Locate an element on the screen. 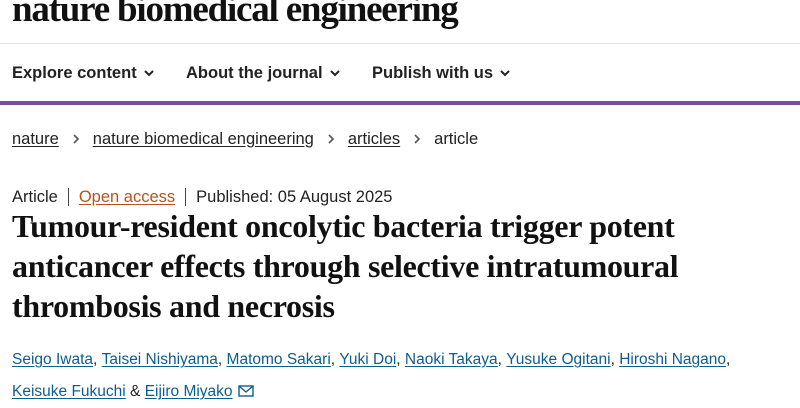 The height and width of the screenshot is (408, 800). author-item: Keisuke Fukuchi & is located at coordinates (78, 392).